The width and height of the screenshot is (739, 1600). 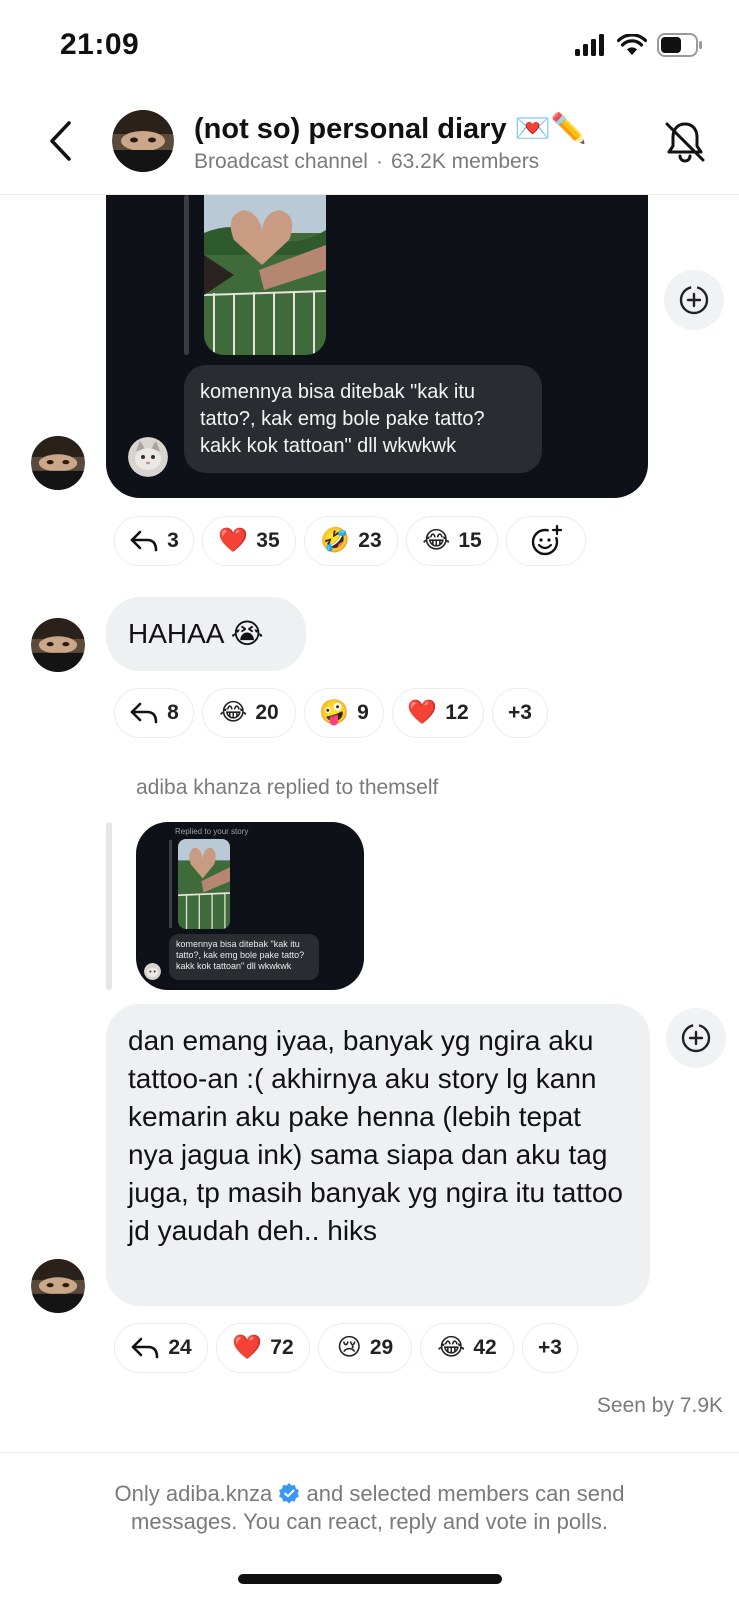 I want to click on reaction-pill: 🤣 23, so click(x=351, y=541).